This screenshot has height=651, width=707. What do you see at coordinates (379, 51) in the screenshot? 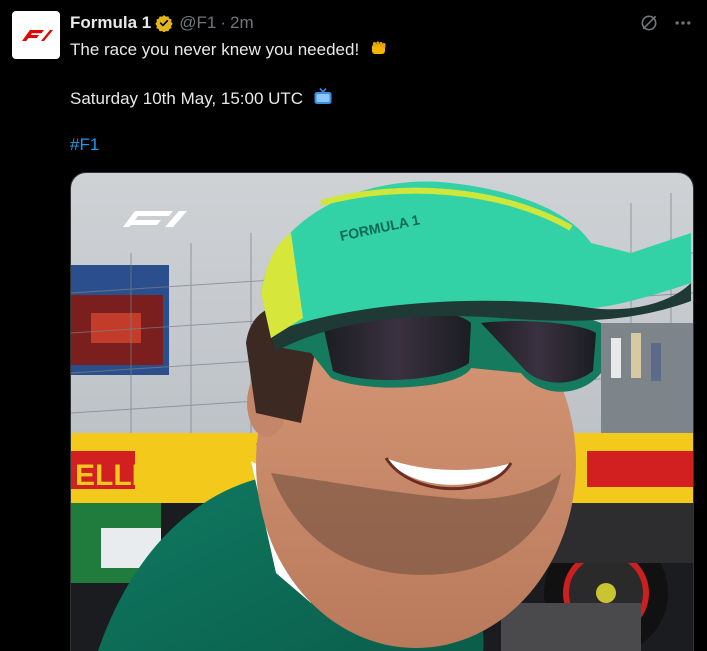
I see `fist-emoji-icon` at bounding box center [379, 51].